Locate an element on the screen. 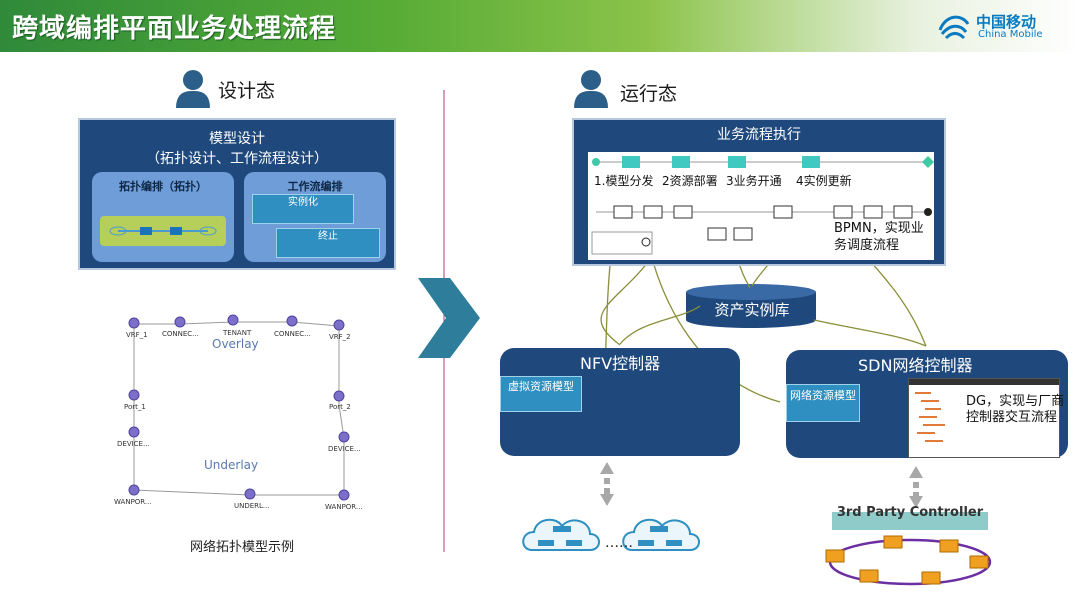  workflow-instantiate-label: 实例化 is located at coordinates (303, 202).